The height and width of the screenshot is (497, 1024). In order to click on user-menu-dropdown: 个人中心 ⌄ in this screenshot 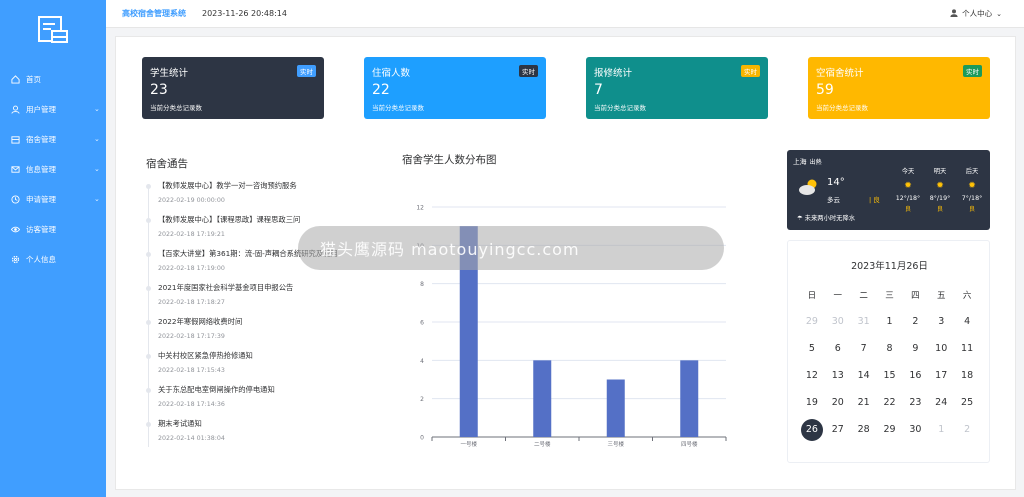, I will do `click(976, 13)`.